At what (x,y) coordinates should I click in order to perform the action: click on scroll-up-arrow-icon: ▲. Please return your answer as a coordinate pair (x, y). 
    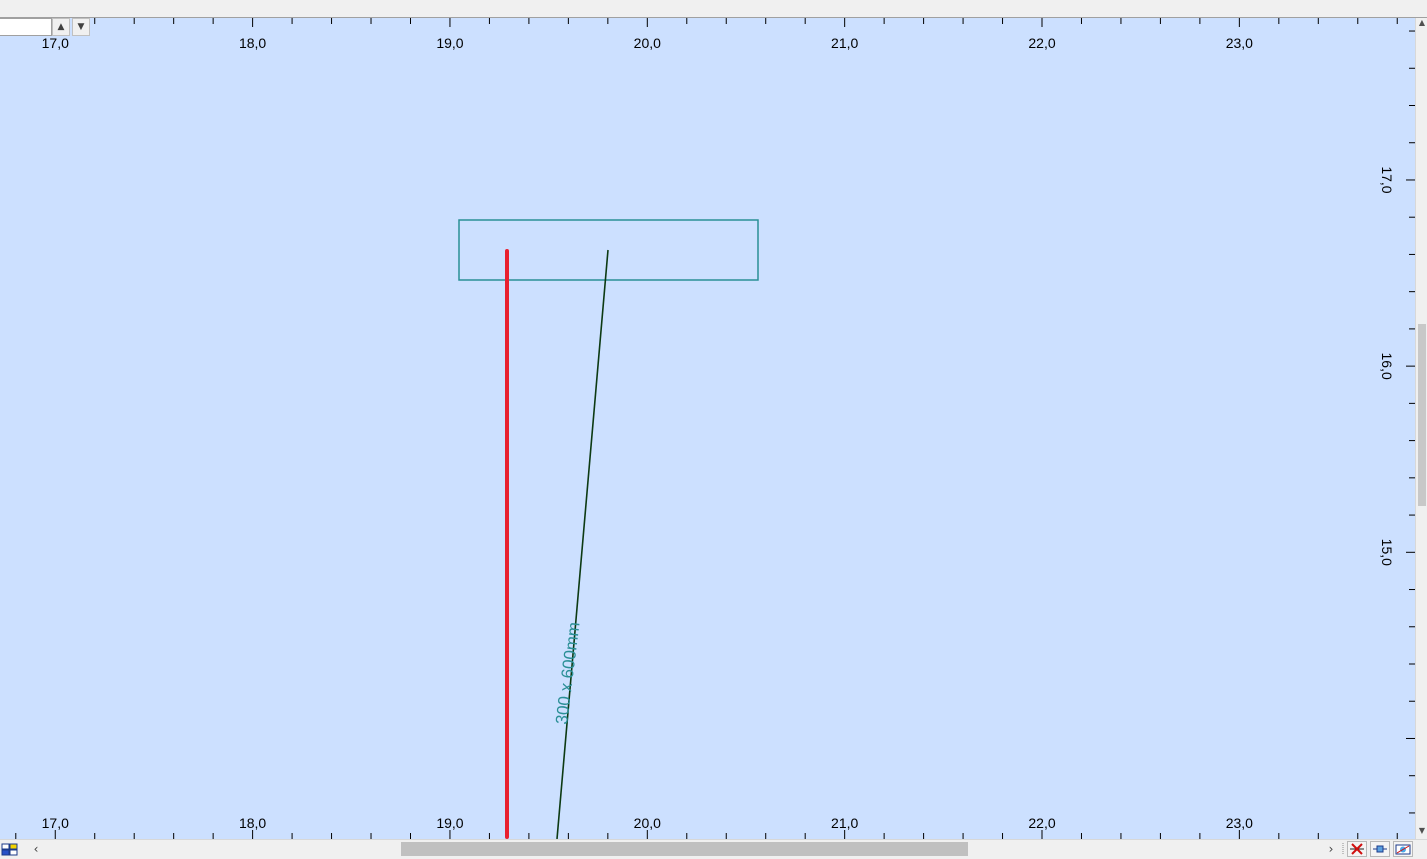
    Looking at the image, I should click on (1422, 23).